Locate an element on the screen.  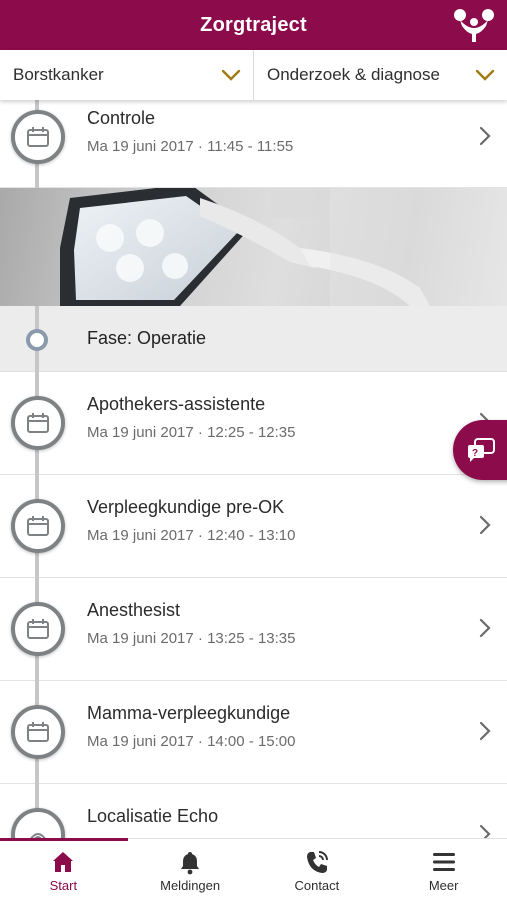
phase-header: Fase: Operatie is located at coordinates (253, 339).